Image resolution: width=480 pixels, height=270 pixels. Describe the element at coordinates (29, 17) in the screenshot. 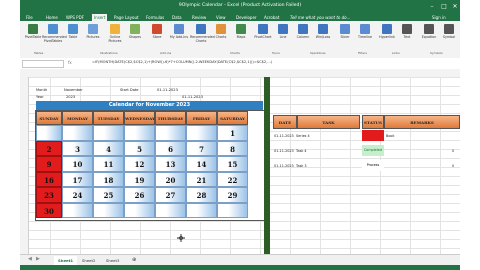

I see `tab-file: File` at that location.